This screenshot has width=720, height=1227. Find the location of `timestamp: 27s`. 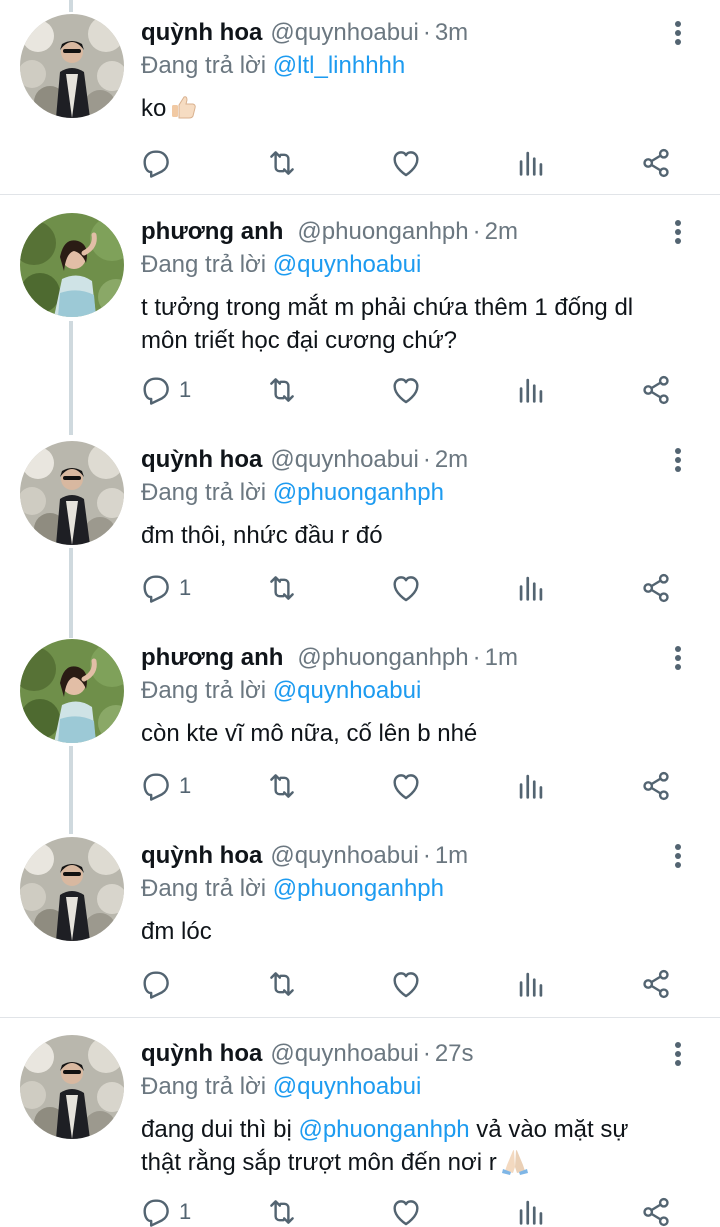

timestamp: 27s is located at coordinates (454, 1053).